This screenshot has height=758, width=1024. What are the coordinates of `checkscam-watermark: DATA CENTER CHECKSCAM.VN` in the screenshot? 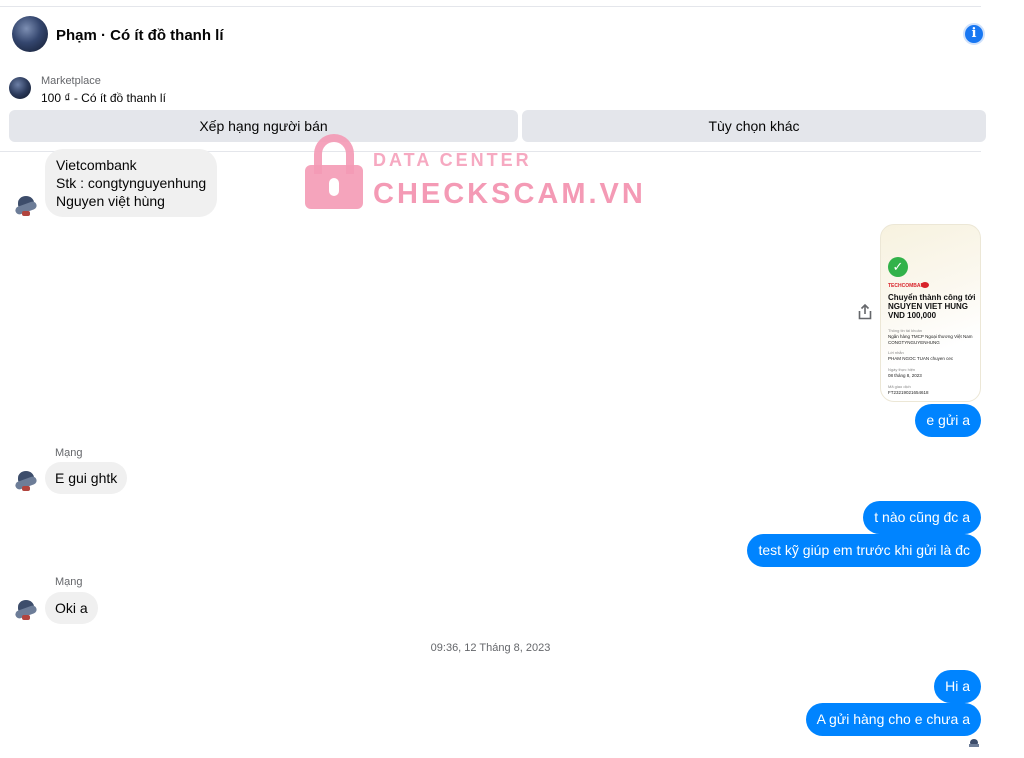 It's located at (475, 174).